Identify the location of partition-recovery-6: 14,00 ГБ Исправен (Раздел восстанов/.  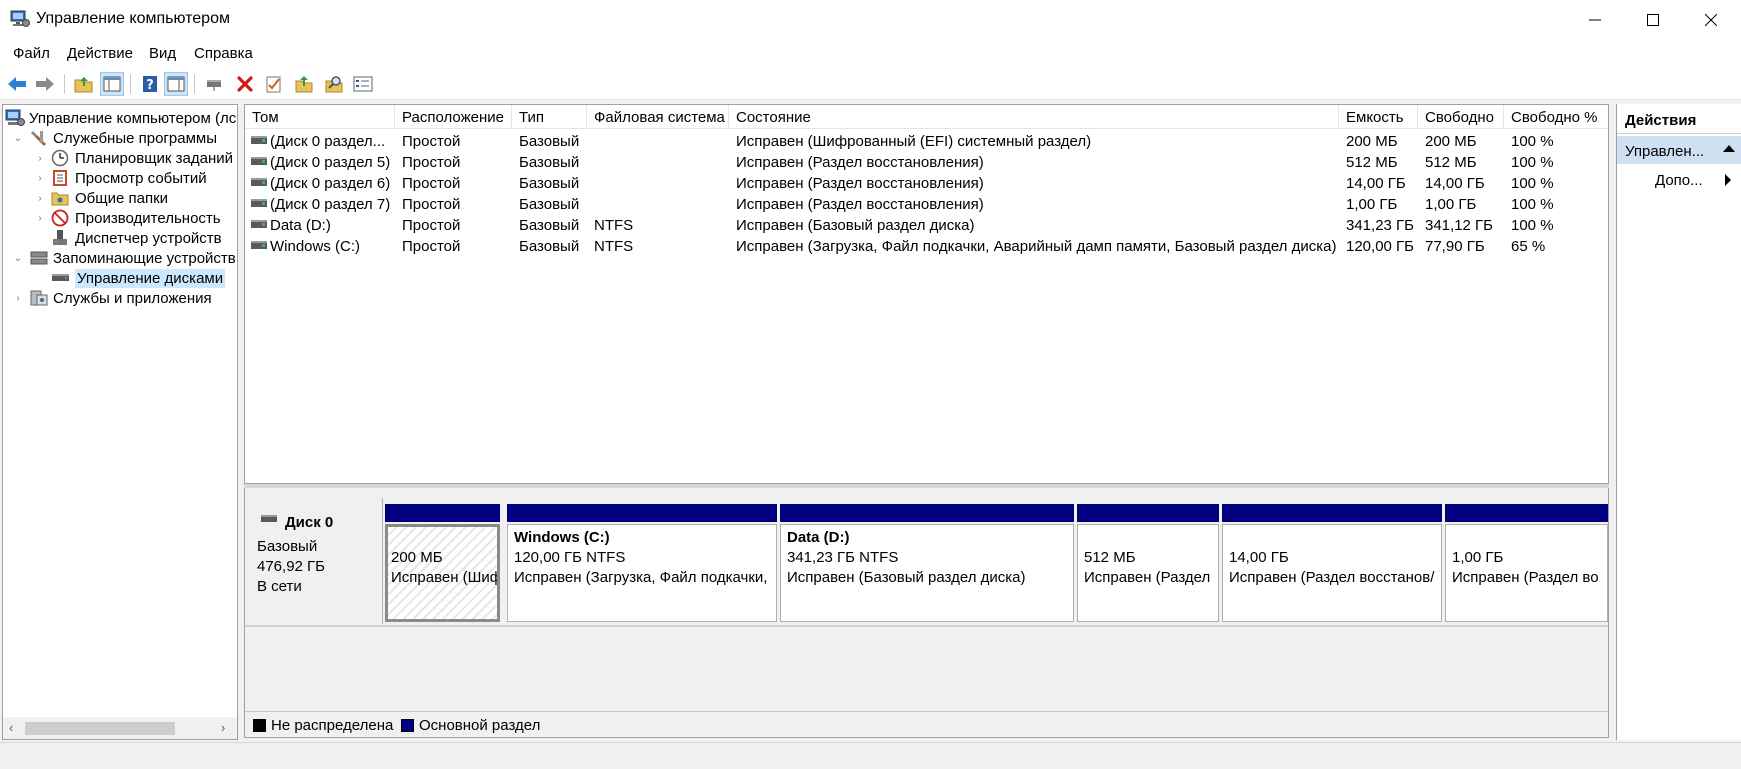
(1332, 563).